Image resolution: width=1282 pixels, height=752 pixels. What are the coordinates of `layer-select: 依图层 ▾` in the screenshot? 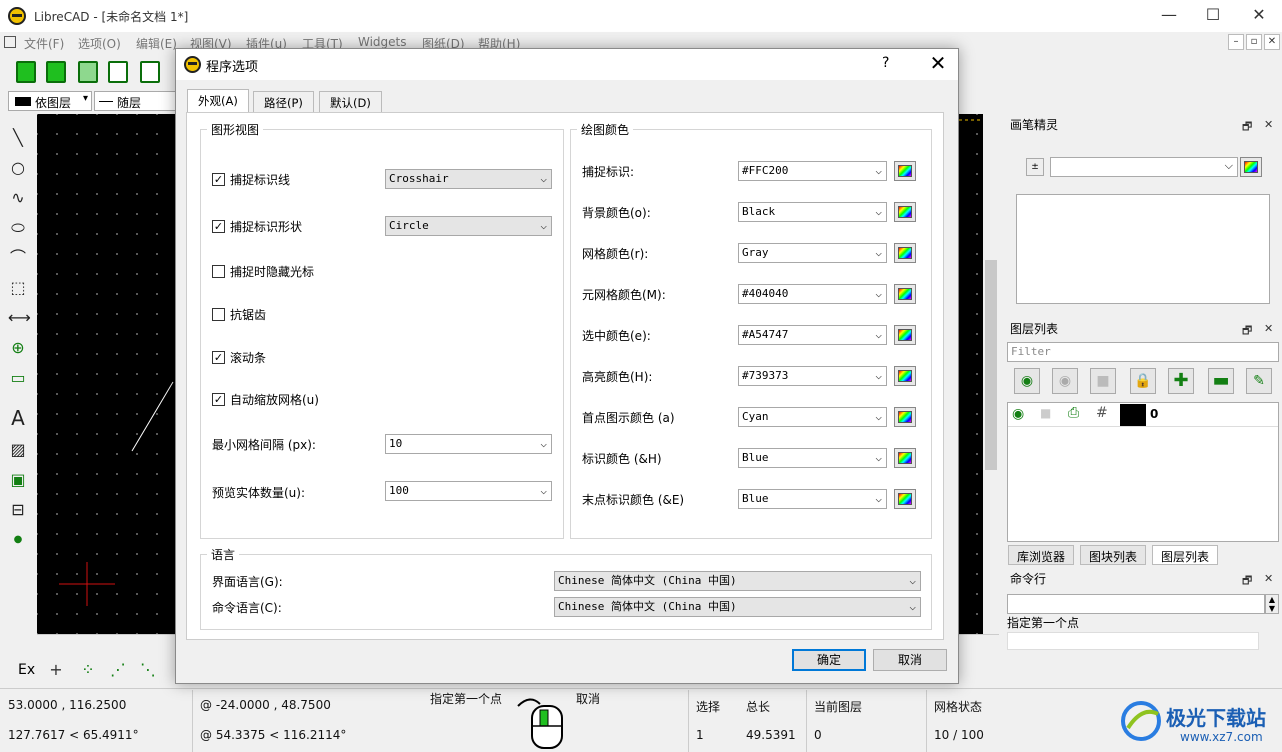 It's located at (50, 101).